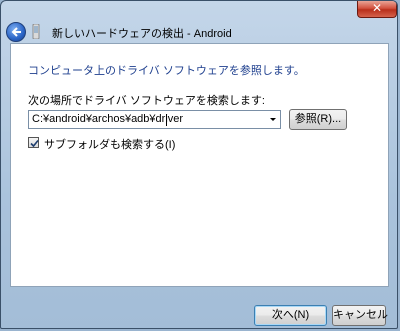  I want to click on checkmark-icon, so click(34, 143).